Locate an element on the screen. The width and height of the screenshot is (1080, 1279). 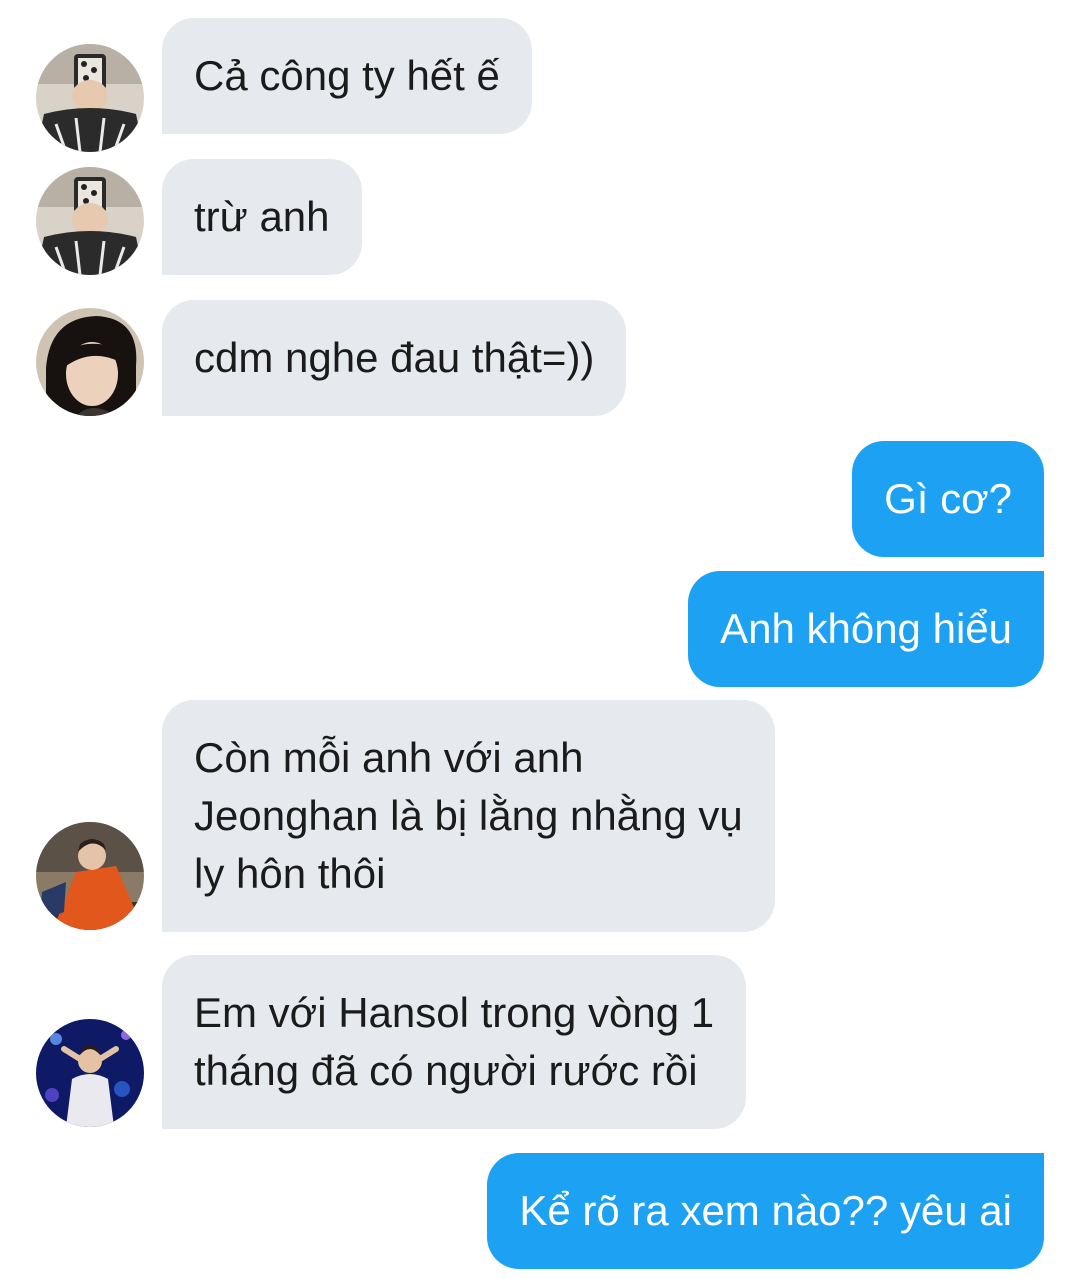
avatar-stage-concert-icon is located at coordinates (90, 1073).